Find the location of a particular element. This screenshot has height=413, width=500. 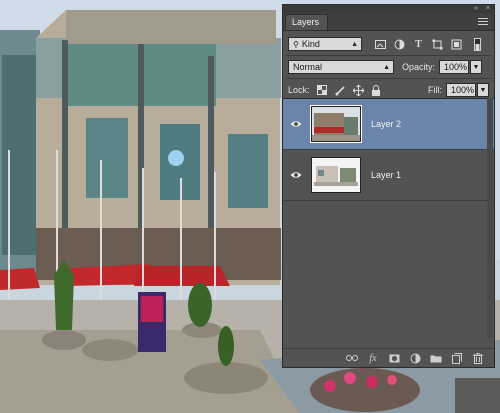

tab-layers: Layers is located at coordinates (307, 22).